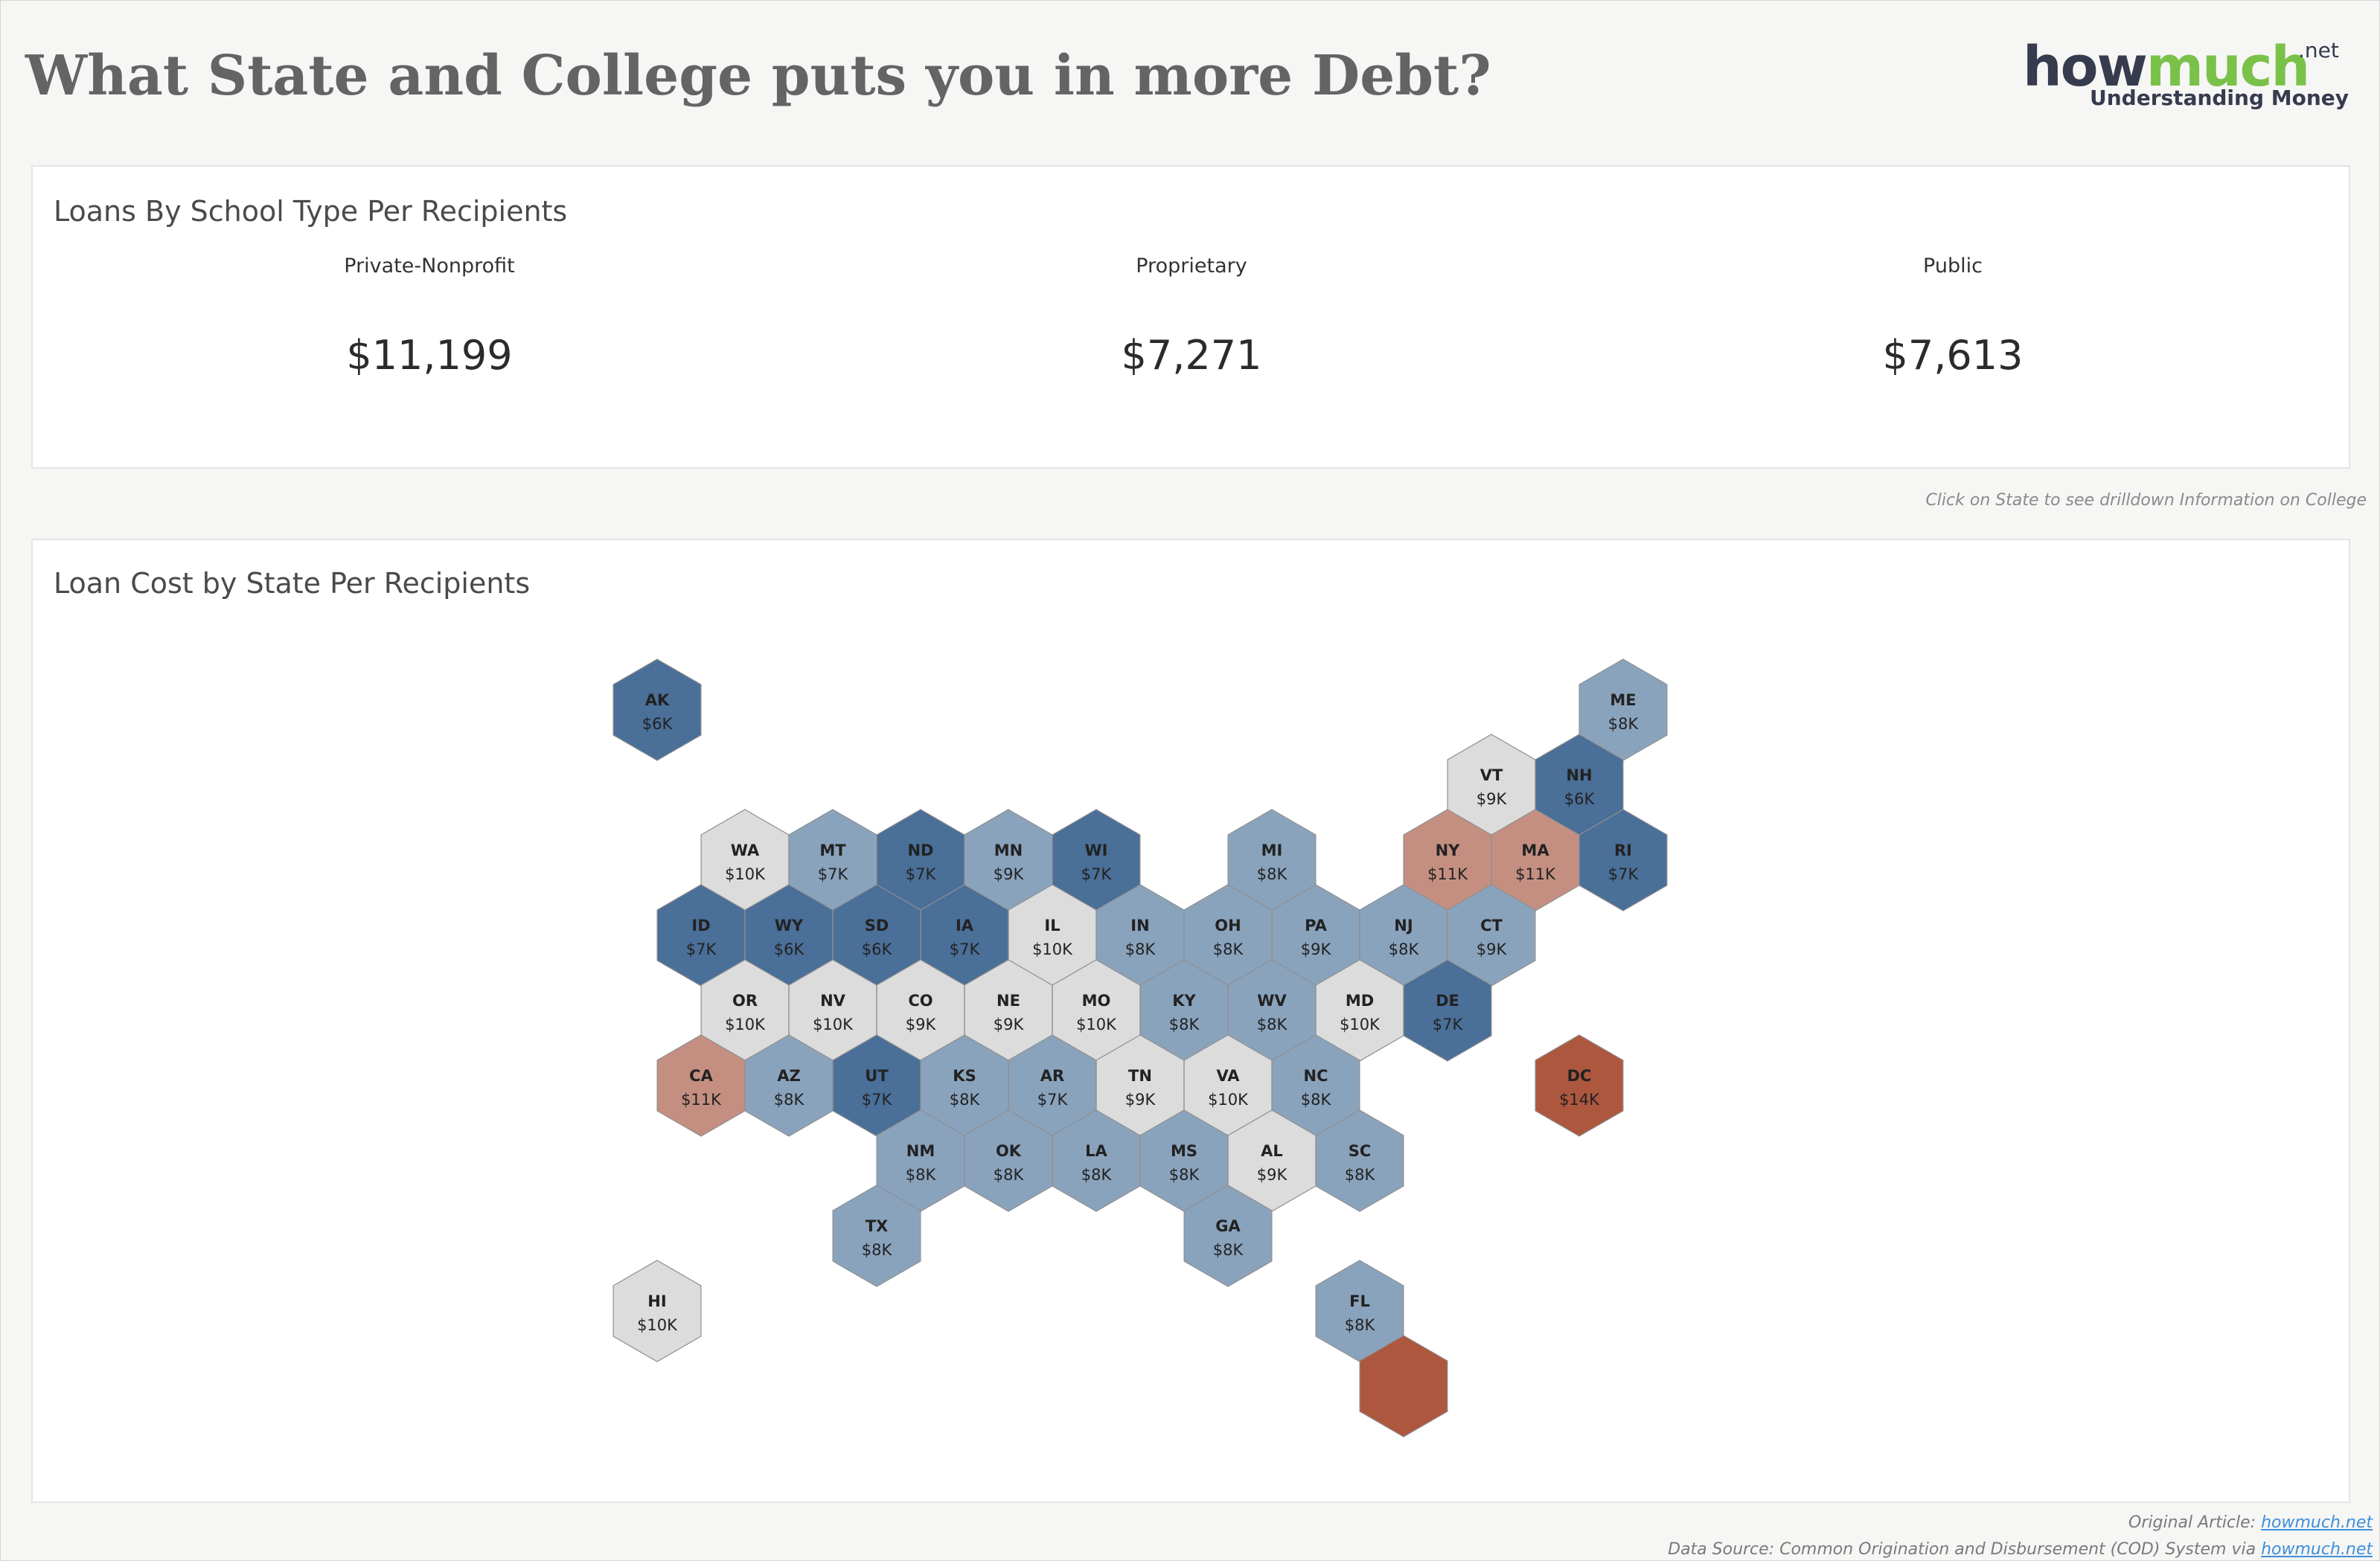  What do you see at coordinates (1052, 926) in the screenshot?
I see `state-abbr-label: IL` at bounding box center [1052, 926].